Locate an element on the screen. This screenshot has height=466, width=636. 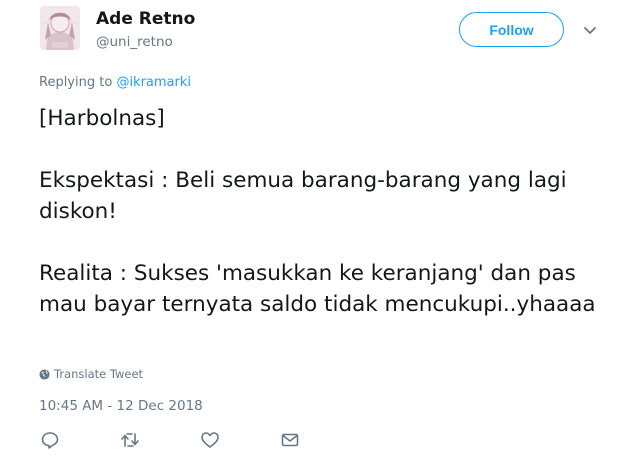
tweet-timestamp: 10:45 AM - 12 Dec 2018 is located at coordinates (121, 406).